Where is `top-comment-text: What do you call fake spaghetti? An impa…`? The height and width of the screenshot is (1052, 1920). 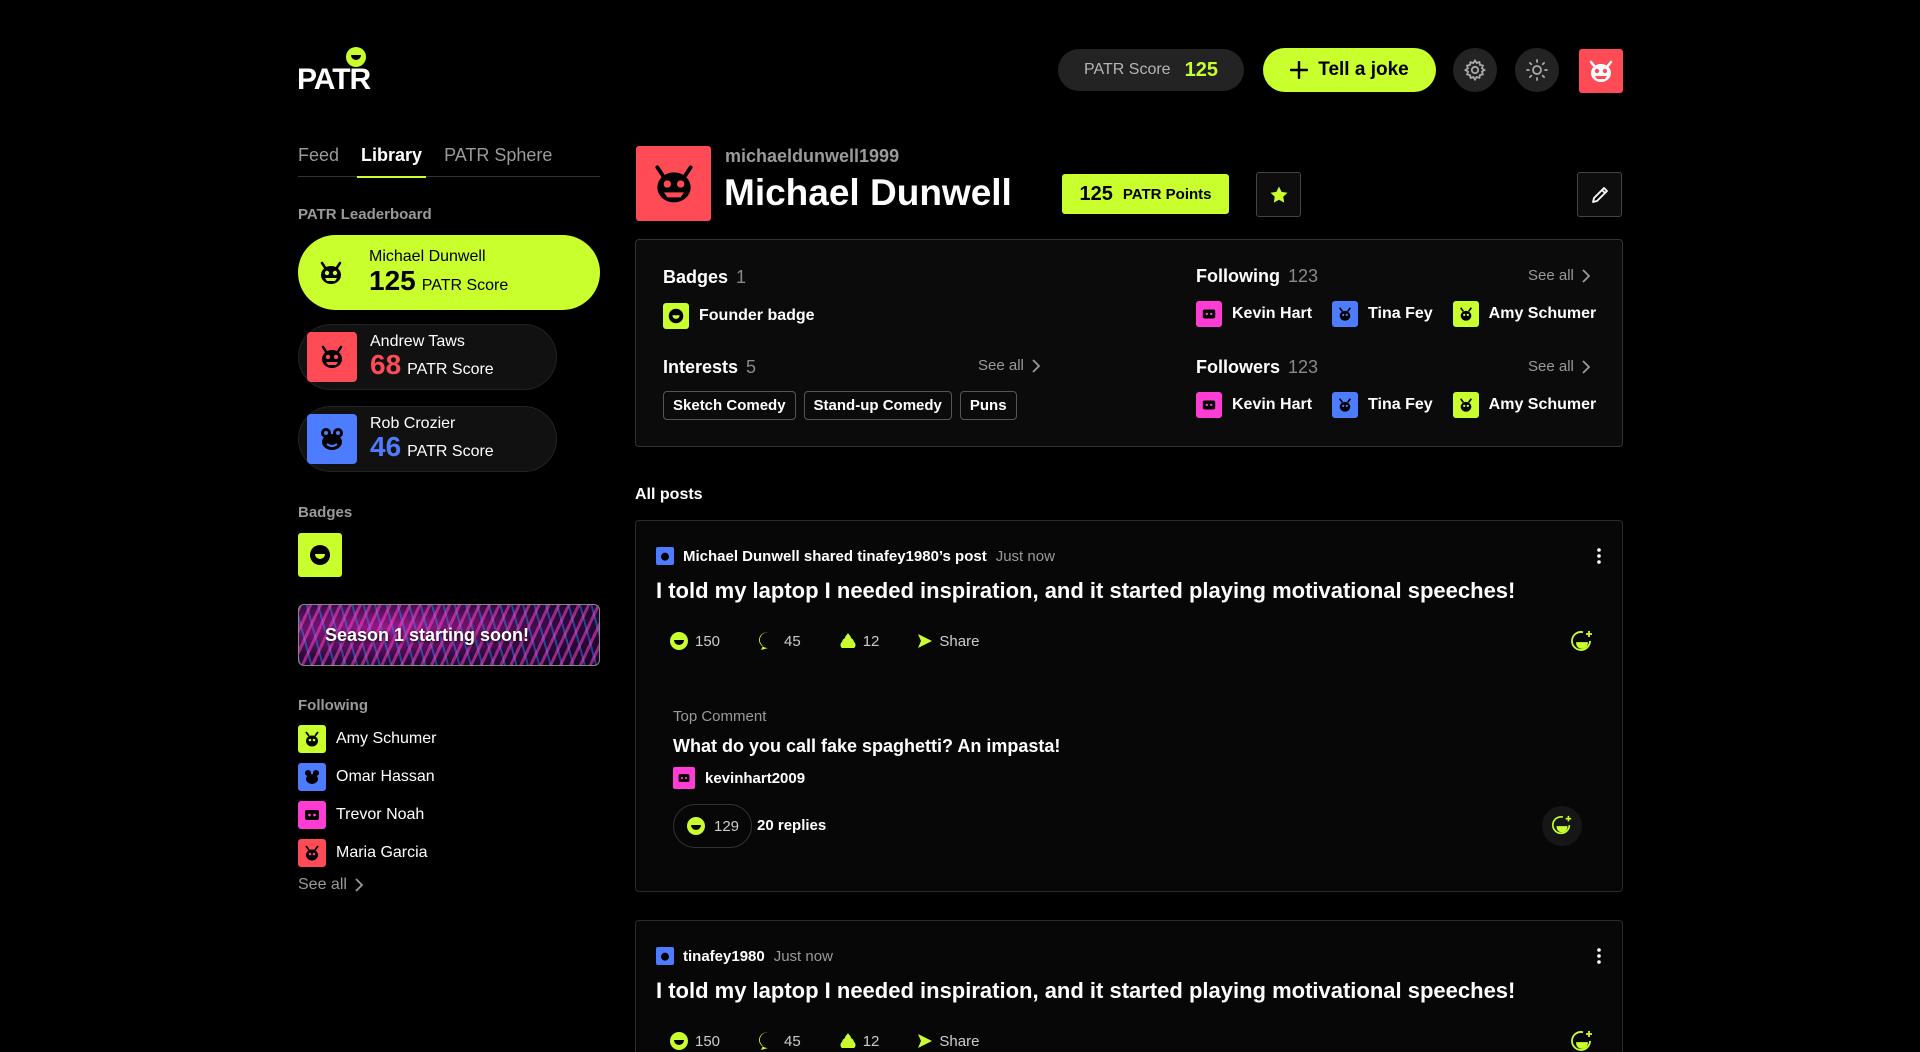
top-comment-text: What do you call fake spaghetti? An impa… is located at coordinates (867, 746).